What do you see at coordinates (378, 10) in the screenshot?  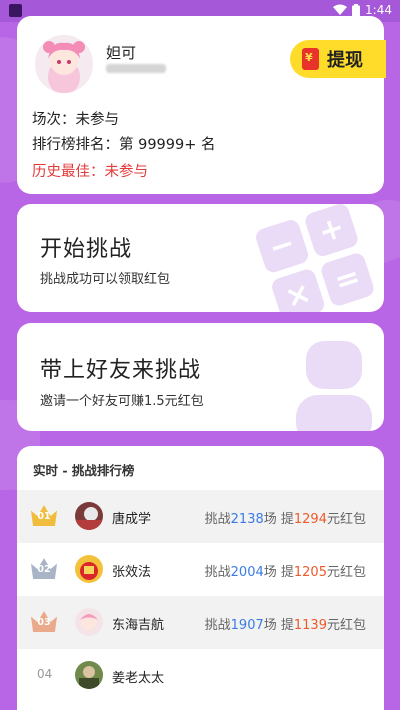 I see `status-time: 1:44` at bounding box center [378, 10].